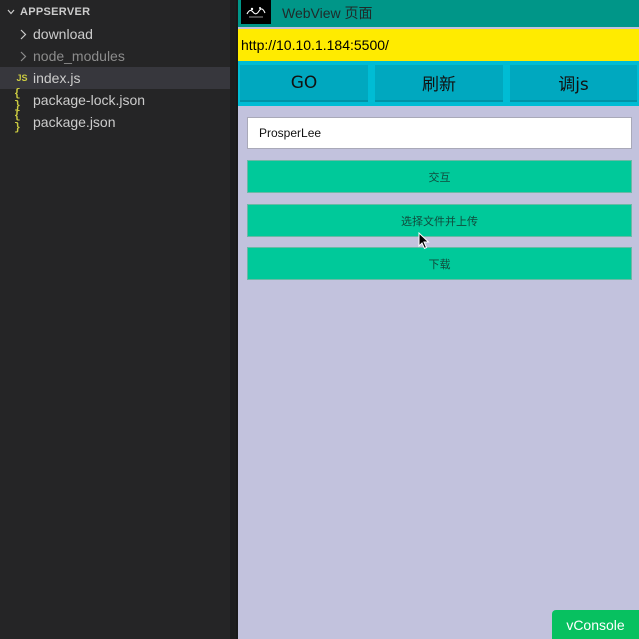 Image resolution: width=639 pixels, height=639 pixels. I want to click on go-button: GO, so click(304, 83).